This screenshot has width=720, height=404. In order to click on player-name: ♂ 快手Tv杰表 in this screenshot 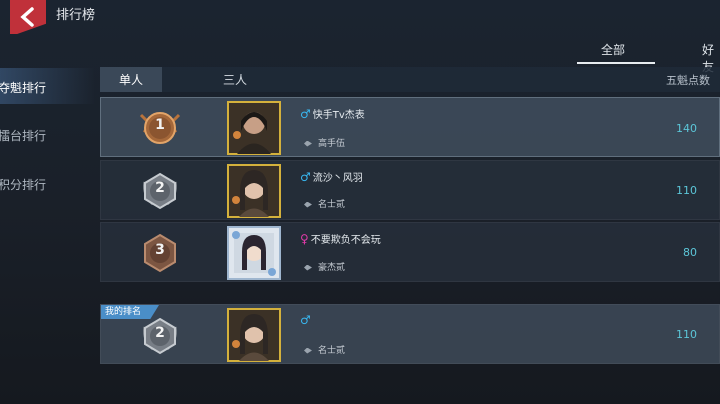, I will do `click(332, 114)`.